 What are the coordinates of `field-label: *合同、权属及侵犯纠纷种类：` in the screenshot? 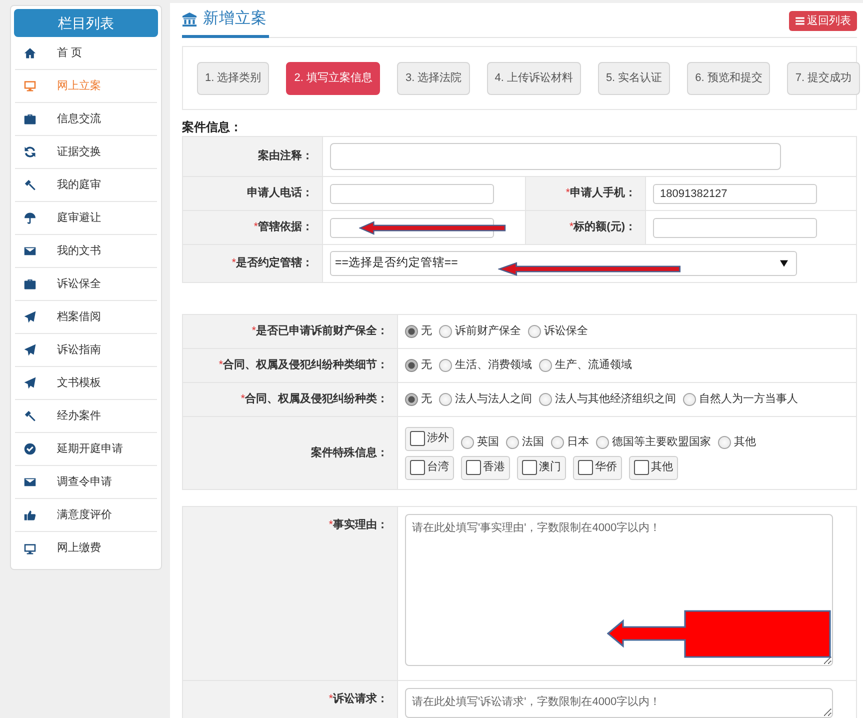 It's located at (290, 399).